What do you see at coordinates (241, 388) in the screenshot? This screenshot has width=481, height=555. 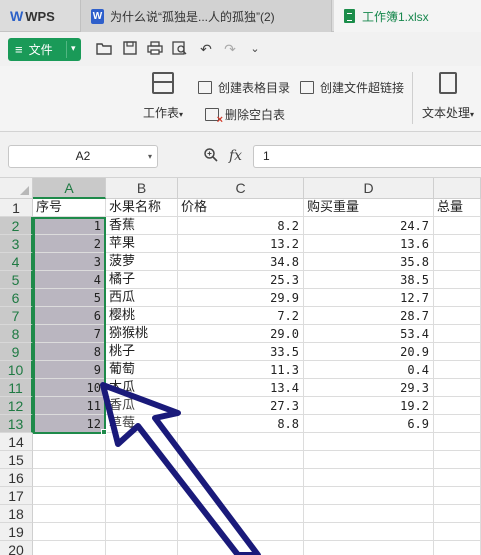 I see `price-cell: 13.4` at bounding box center [241, 388].